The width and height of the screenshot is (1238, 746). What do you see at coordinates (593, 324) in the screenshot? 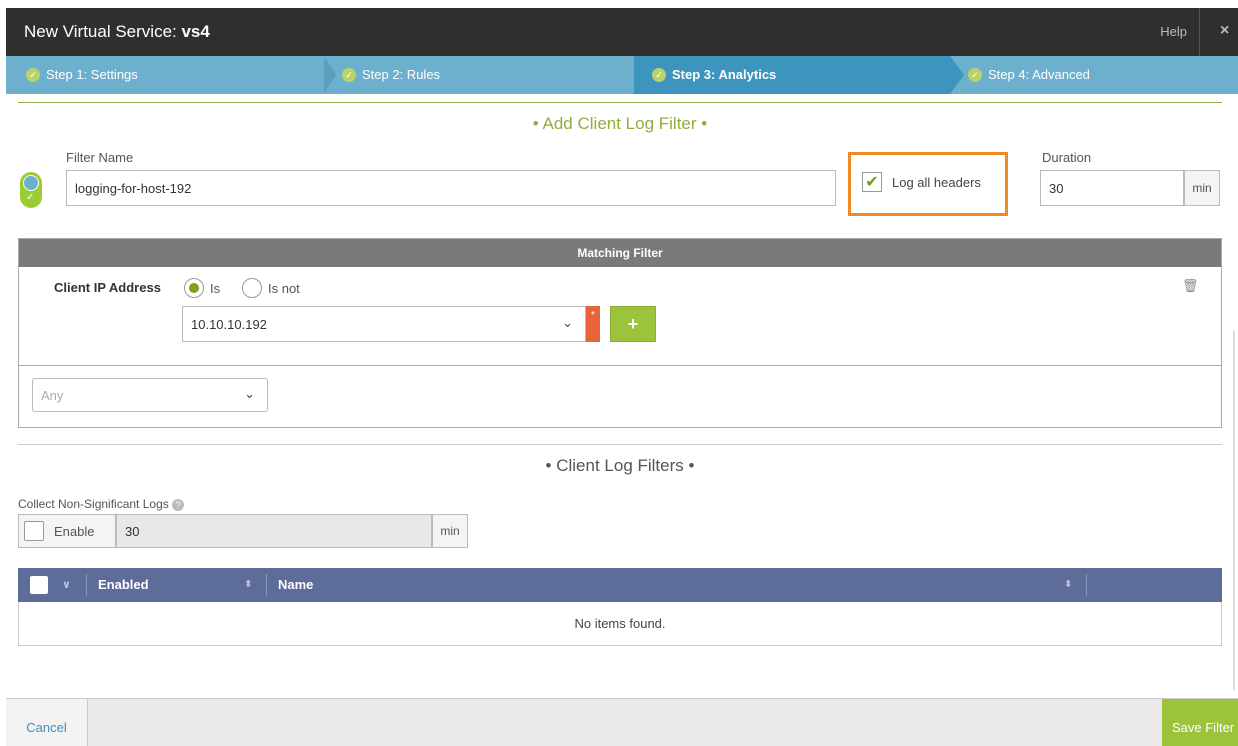
I see `required-indicator: *` at bounding box center [593, 324].